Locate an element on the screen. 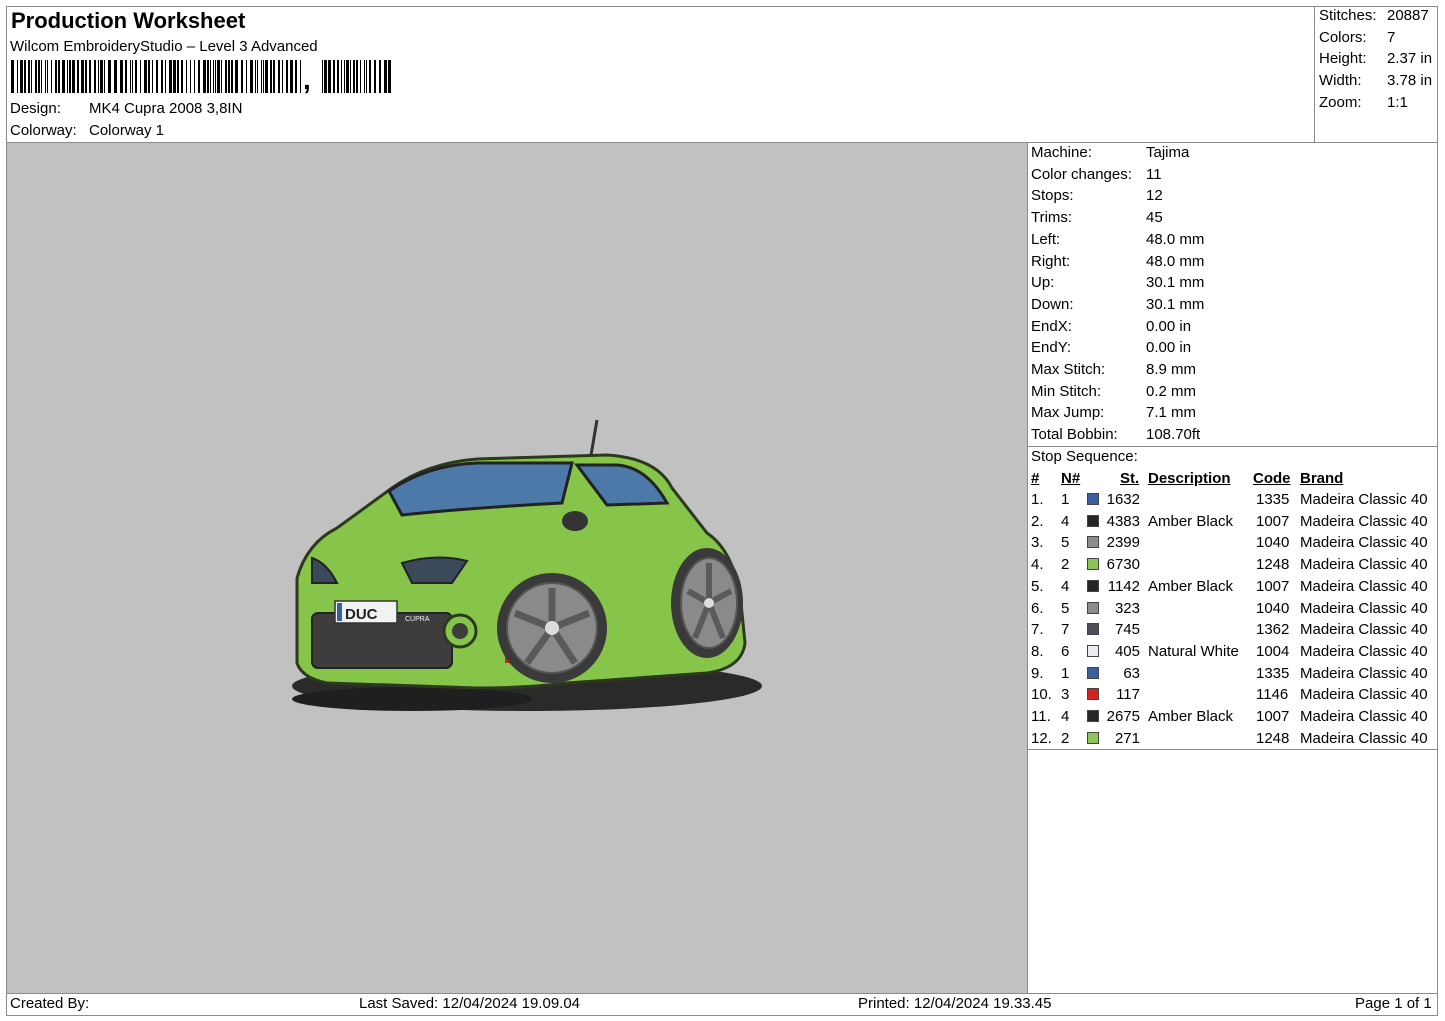 This screenshot has width=1445, height=1021. summary-divider is located at coordinates (1314, 74).